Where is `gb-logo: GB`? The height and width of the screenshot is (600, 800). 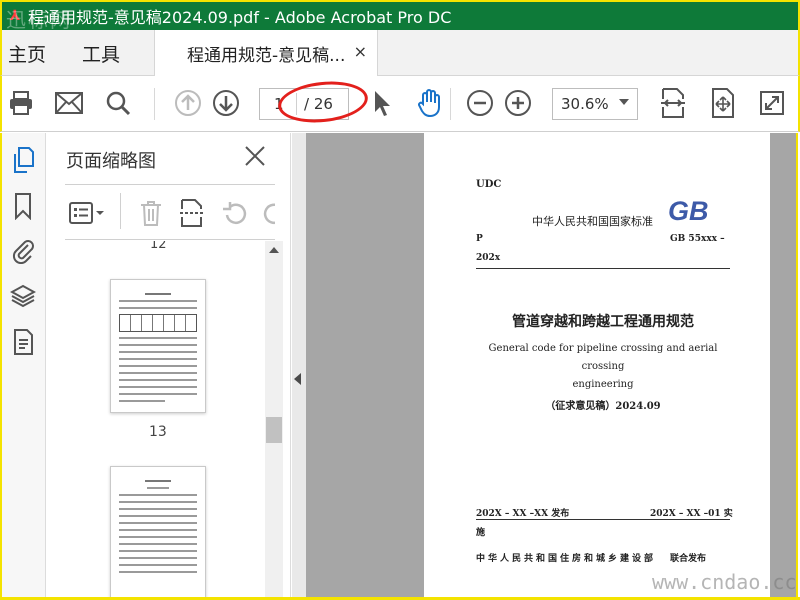 gb-logo: GB is located at coordinates (693, 210).